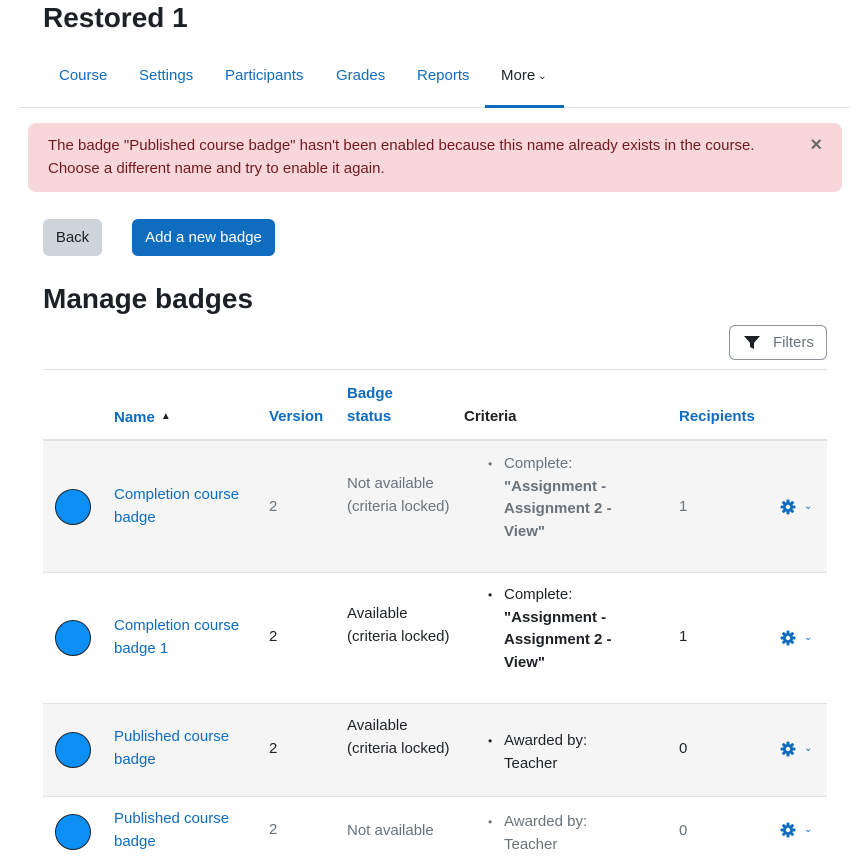  Describe the element at coordinates (203, 237) in the screenshot. I see `add-badge-button: Add a new badge` at that location.